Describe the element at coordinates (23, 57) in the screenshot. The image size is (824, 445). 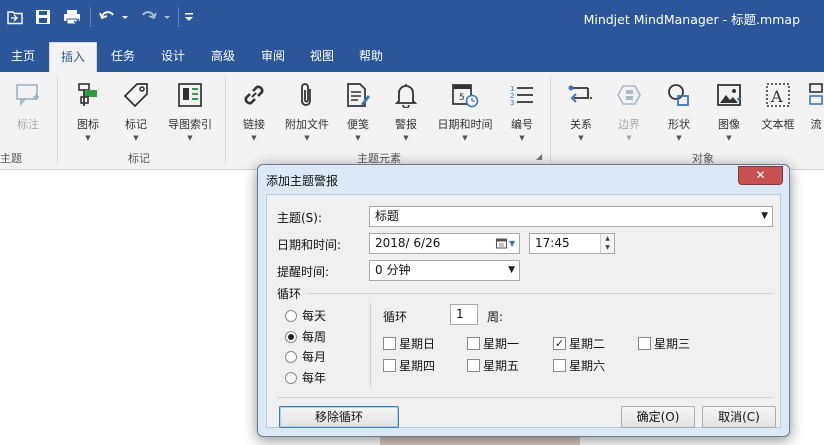
I see `tab-home: 主页` at that location.